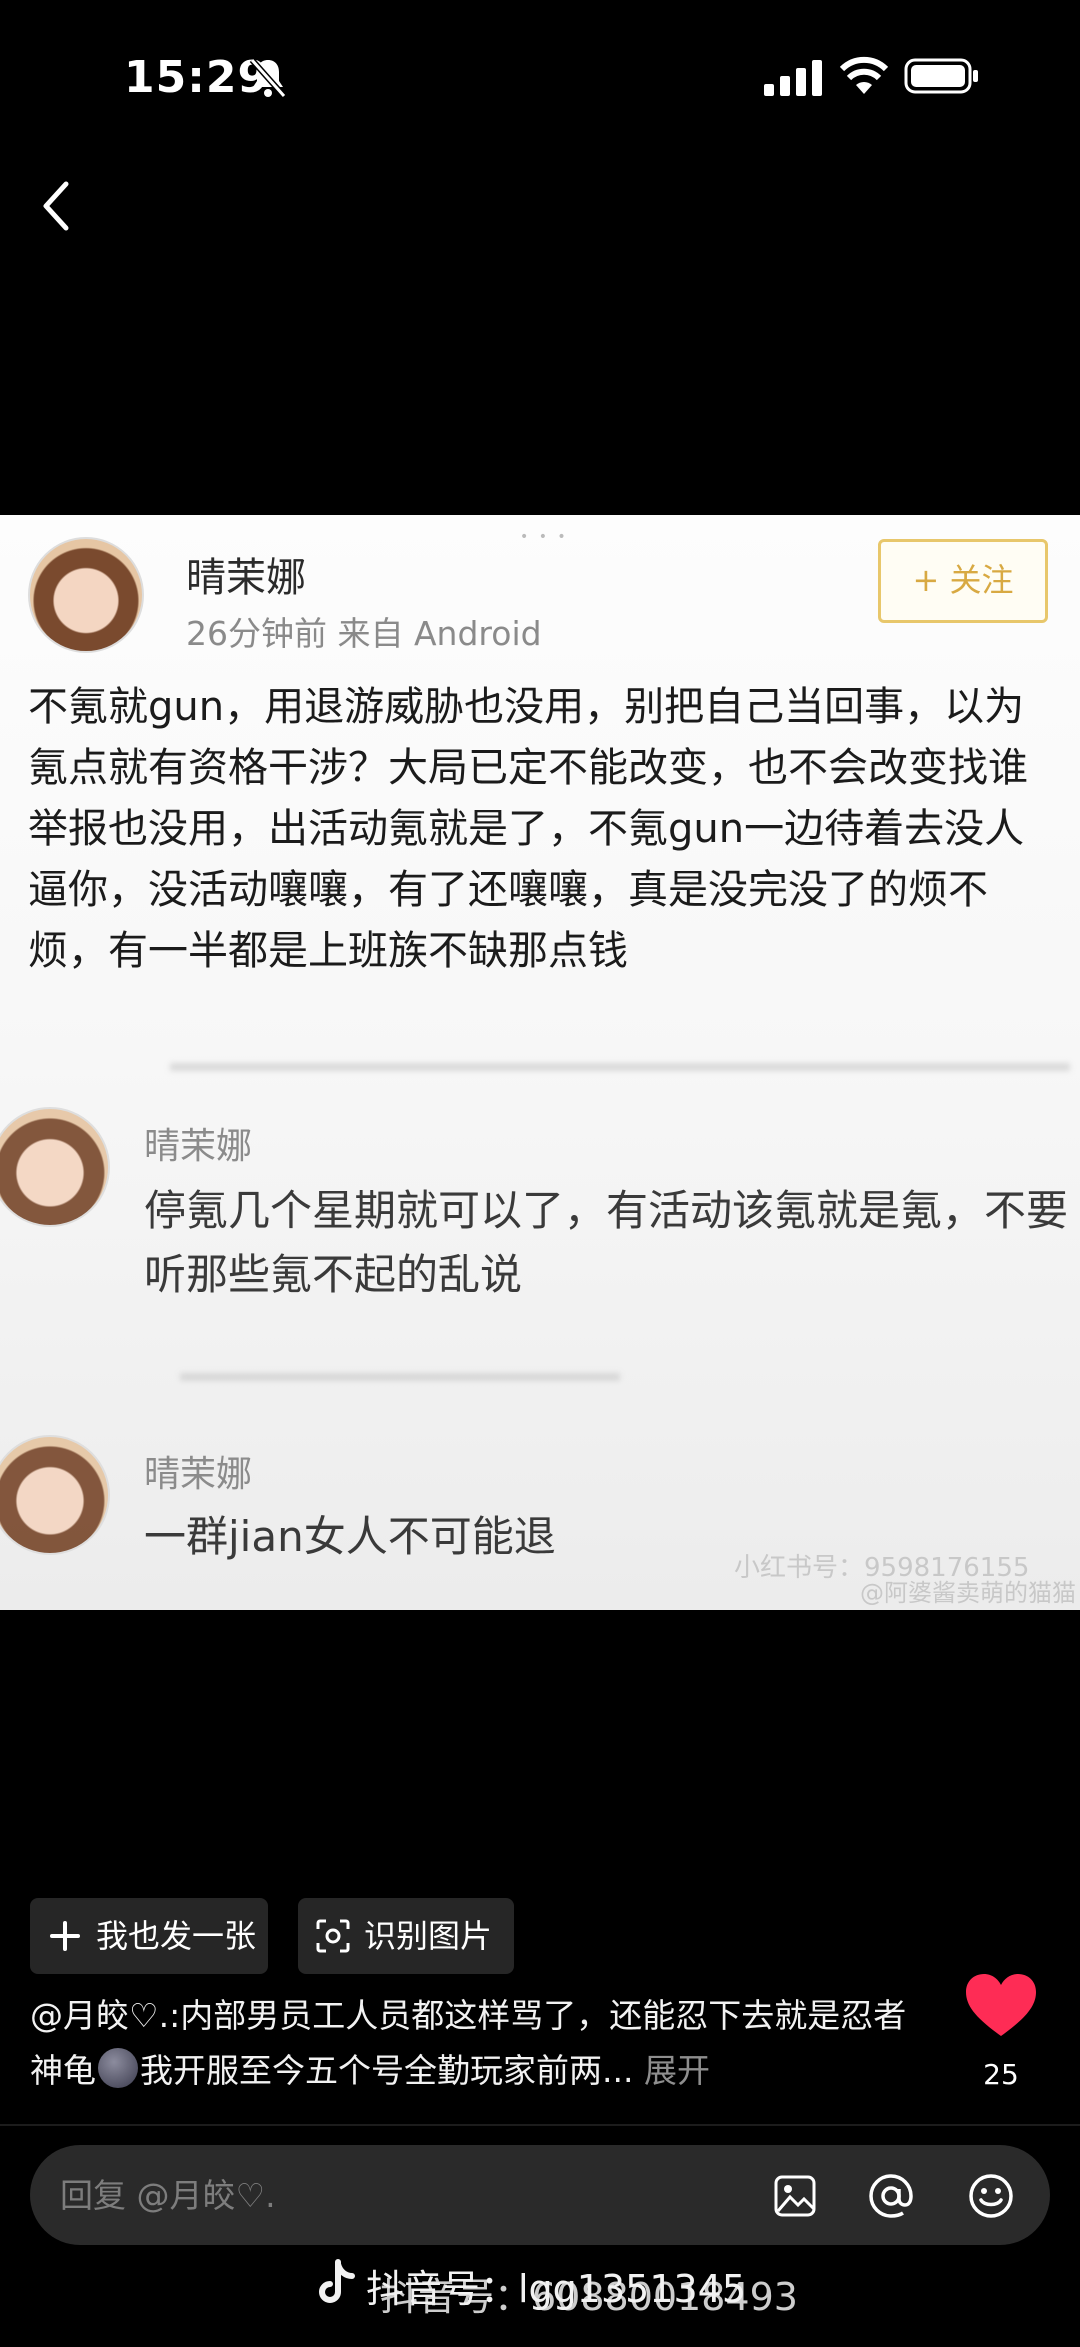 This screenshot has height=2347, width=1080. I want to click on image-icon, so click(795, 2196).